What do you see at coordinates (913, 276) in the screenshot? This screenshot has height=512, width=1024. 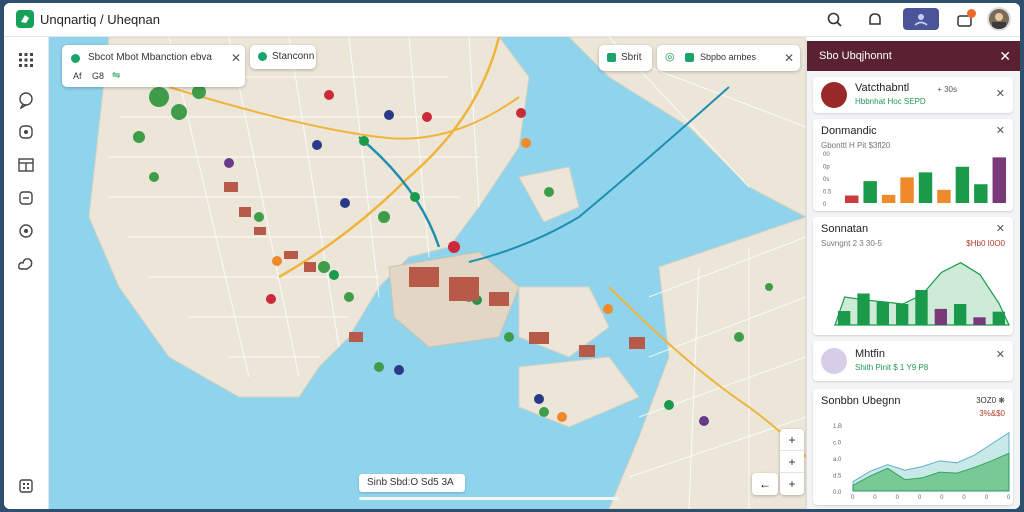 I see `chart-card-combo: Sonnatan Suvngnt 2 3 30-5 $Hb0 I0O0 ✕` at bounding box center [913, 276].